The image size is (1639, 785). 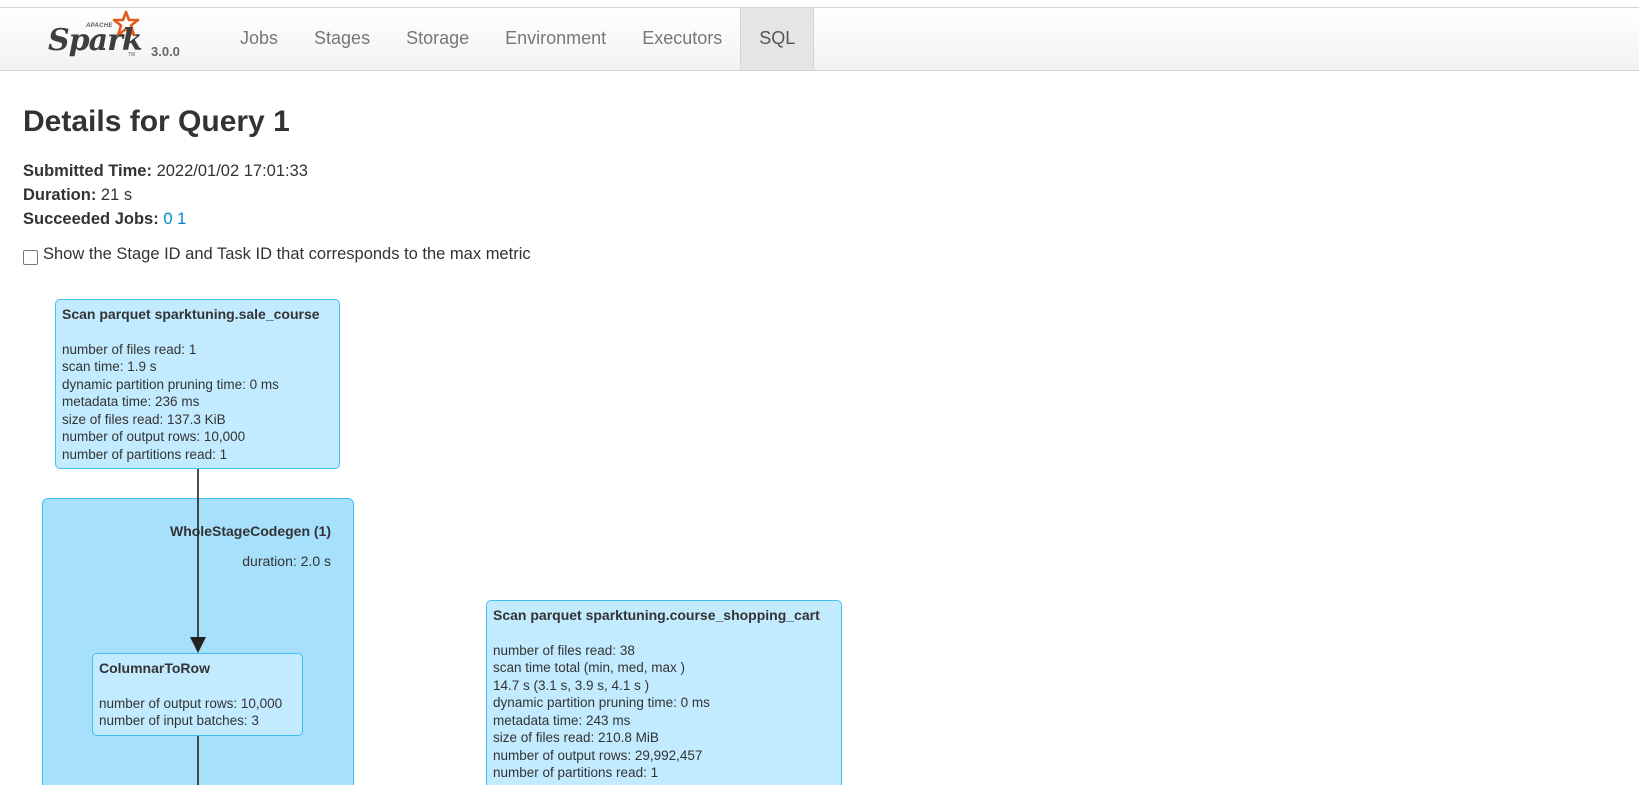 I want to click on cluster-title: WholeStageCodegen (1), so click(x=250, y=531).